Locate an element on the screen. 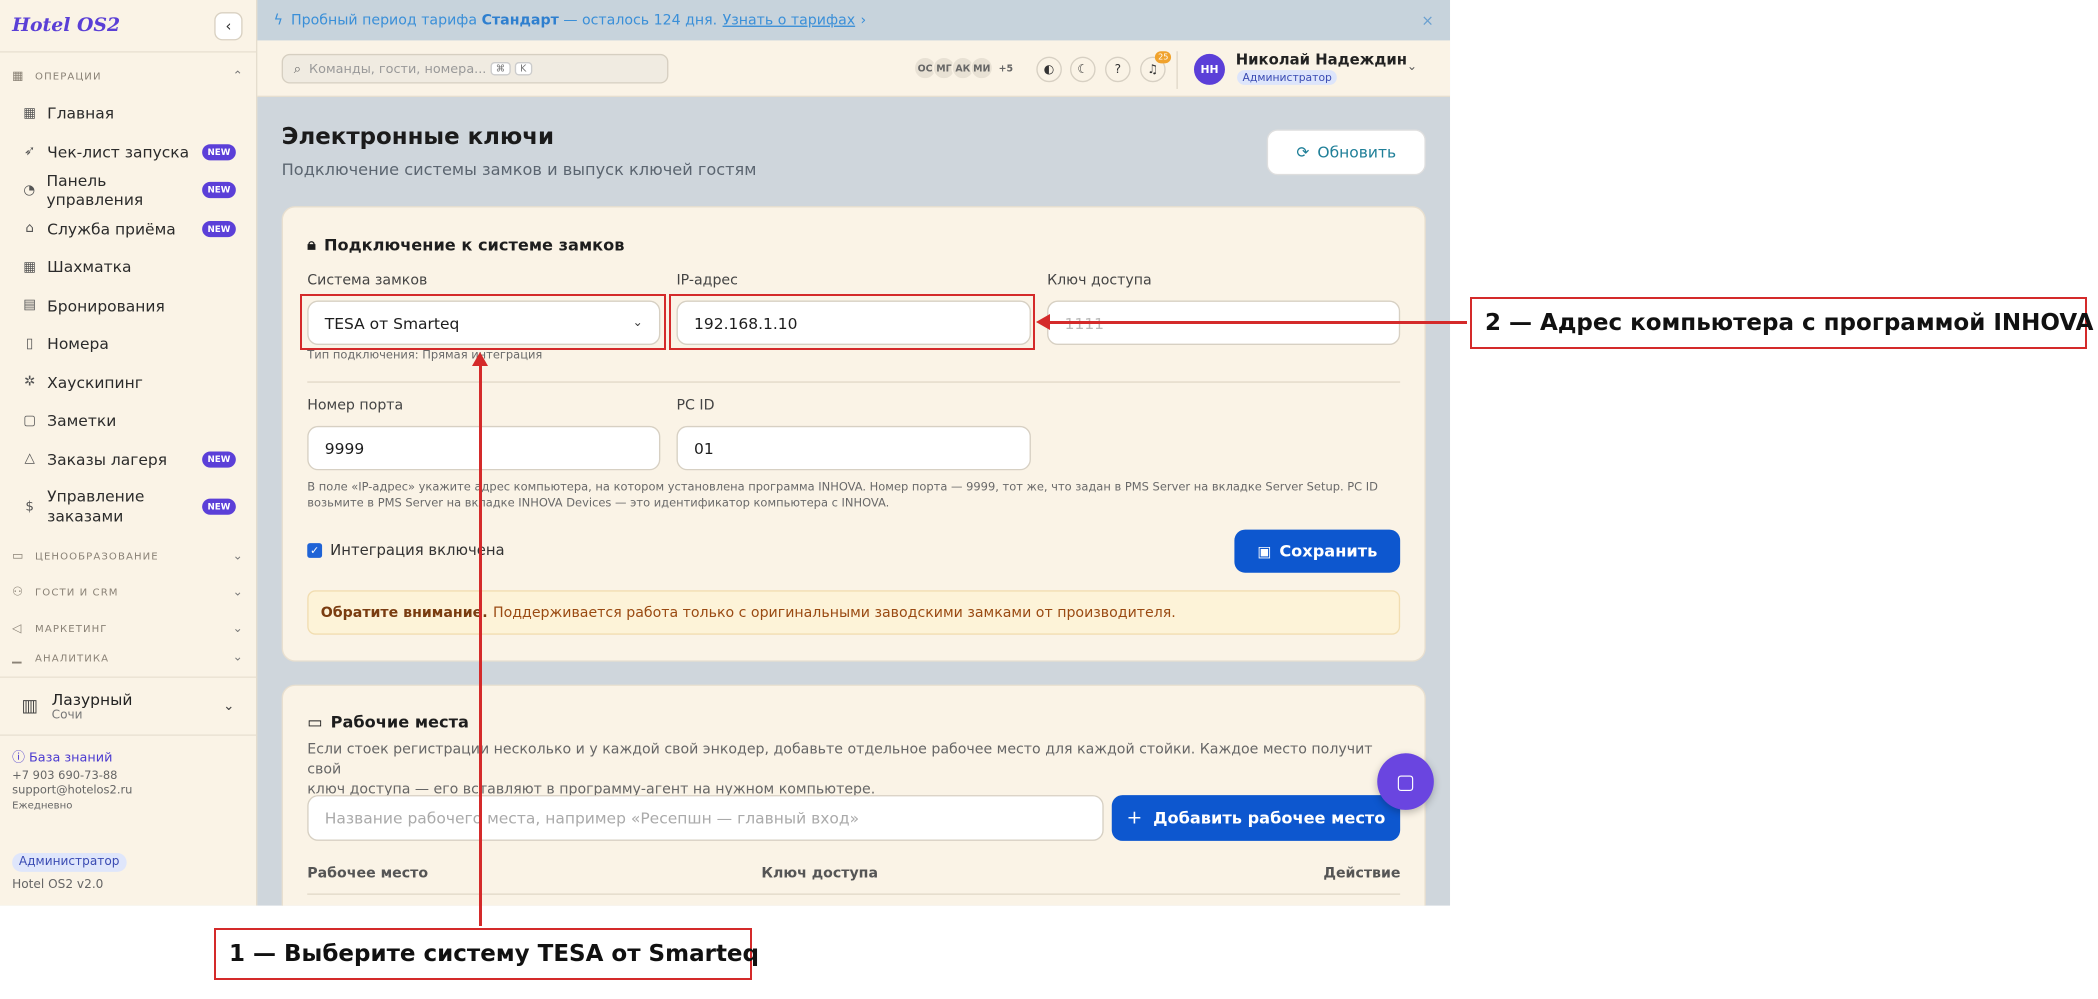  arrow-step1 is located at coordinates (480, 643).